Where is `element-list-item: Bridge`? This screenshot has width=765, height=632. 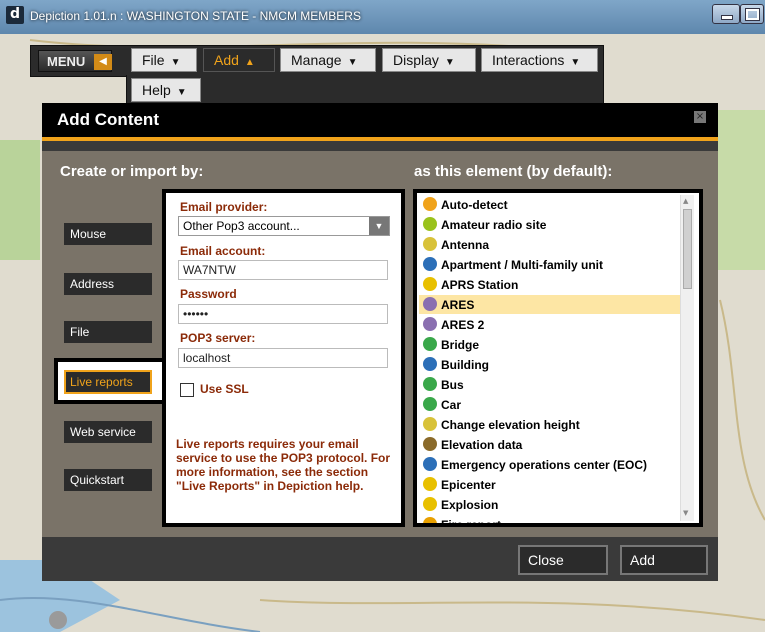
element-list-item: Bridge is located at coordinates (550, 344).